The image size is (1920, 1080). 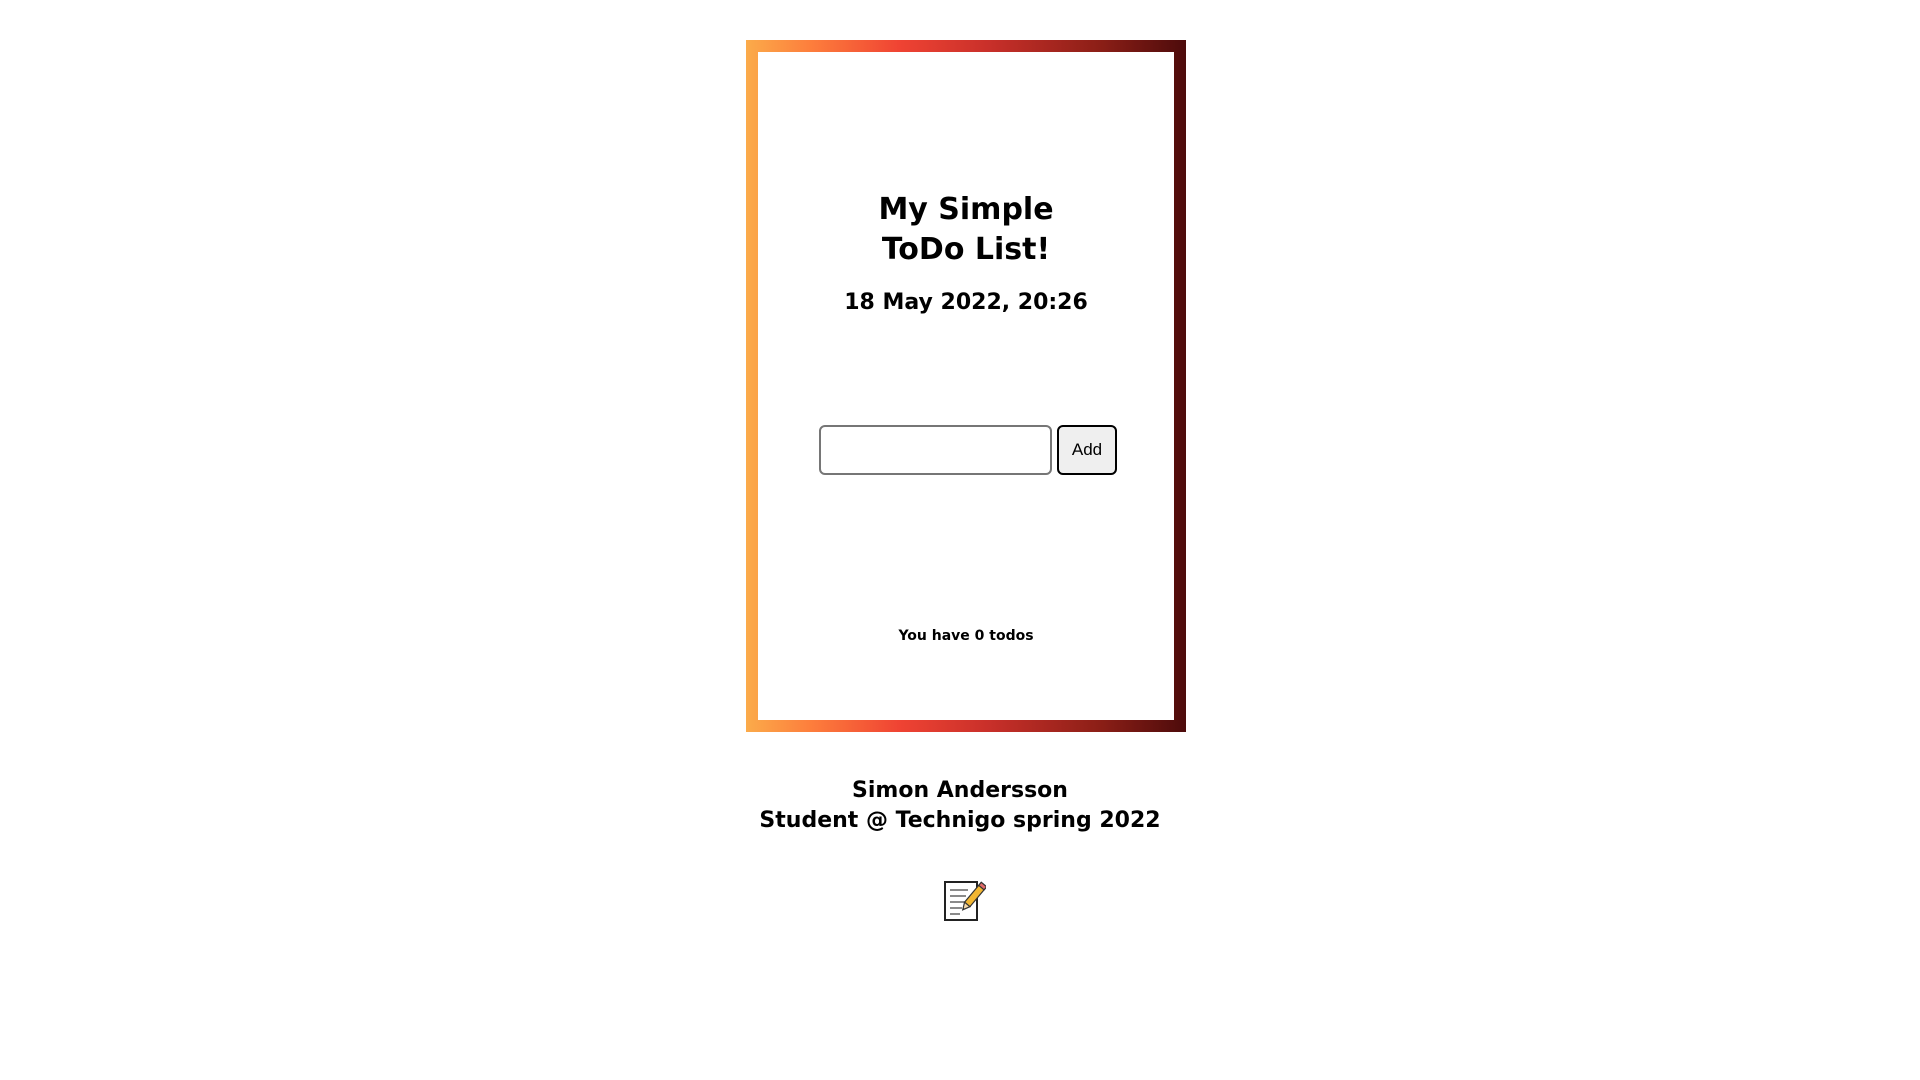 What do you see at coordinates (1087, 450) in the screenshot?
I see `add-button: Add` at bounding box center [1087, 450].